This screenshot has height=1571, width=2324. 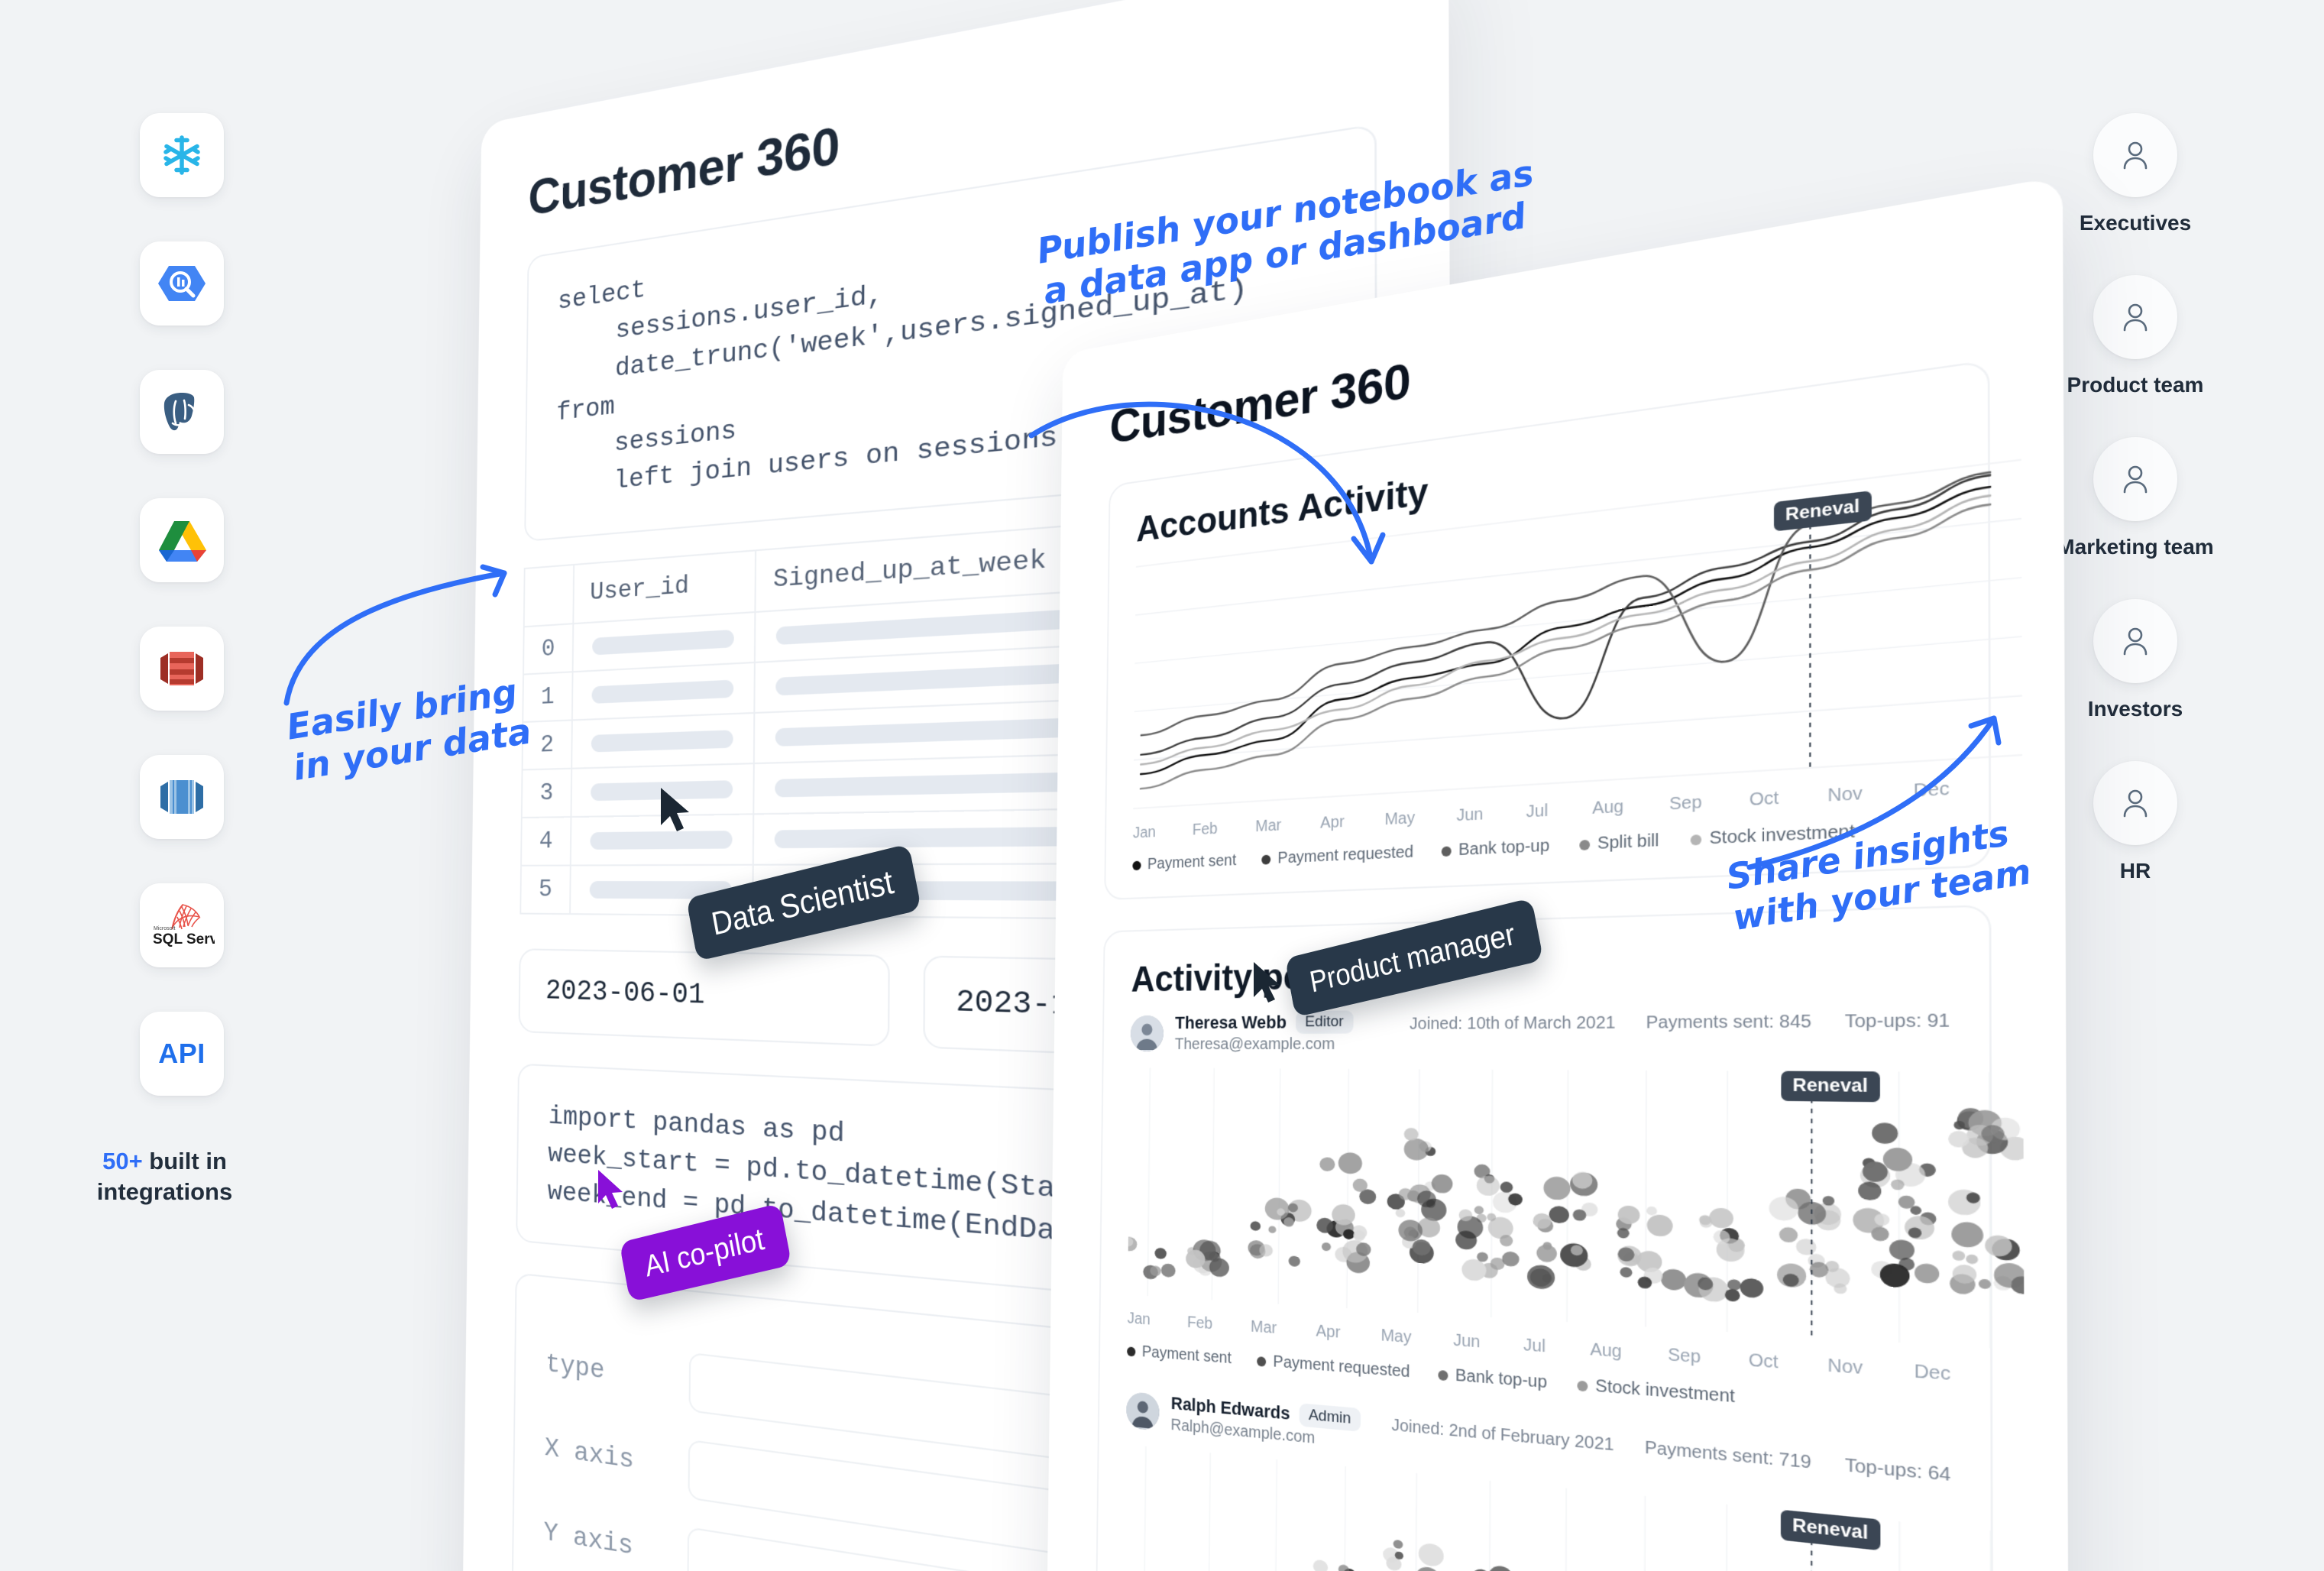 What do you see at coordinates (1685, 803) in the screenshot?
I see `x-axis-tick: Sep` at bounding box center [1685, 803].